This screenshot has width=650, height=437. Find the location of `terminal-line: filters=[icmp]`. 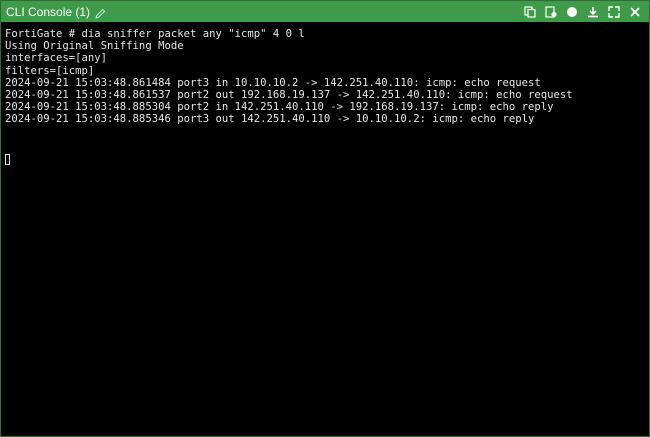

terminal-line: filters=[icmp] is located at coordinates (50, 70).